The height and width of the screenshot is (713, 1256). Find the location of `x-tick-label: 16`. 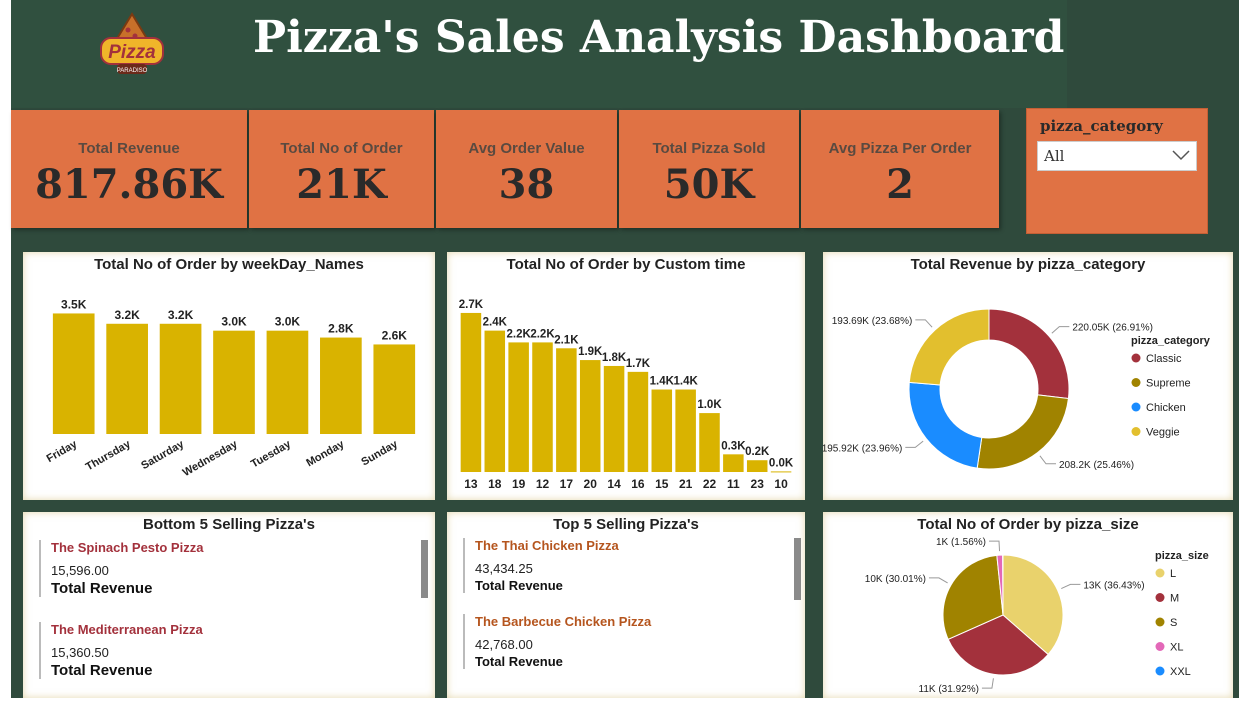

x-tick-label: 16 is located at coordinates (638, 484).